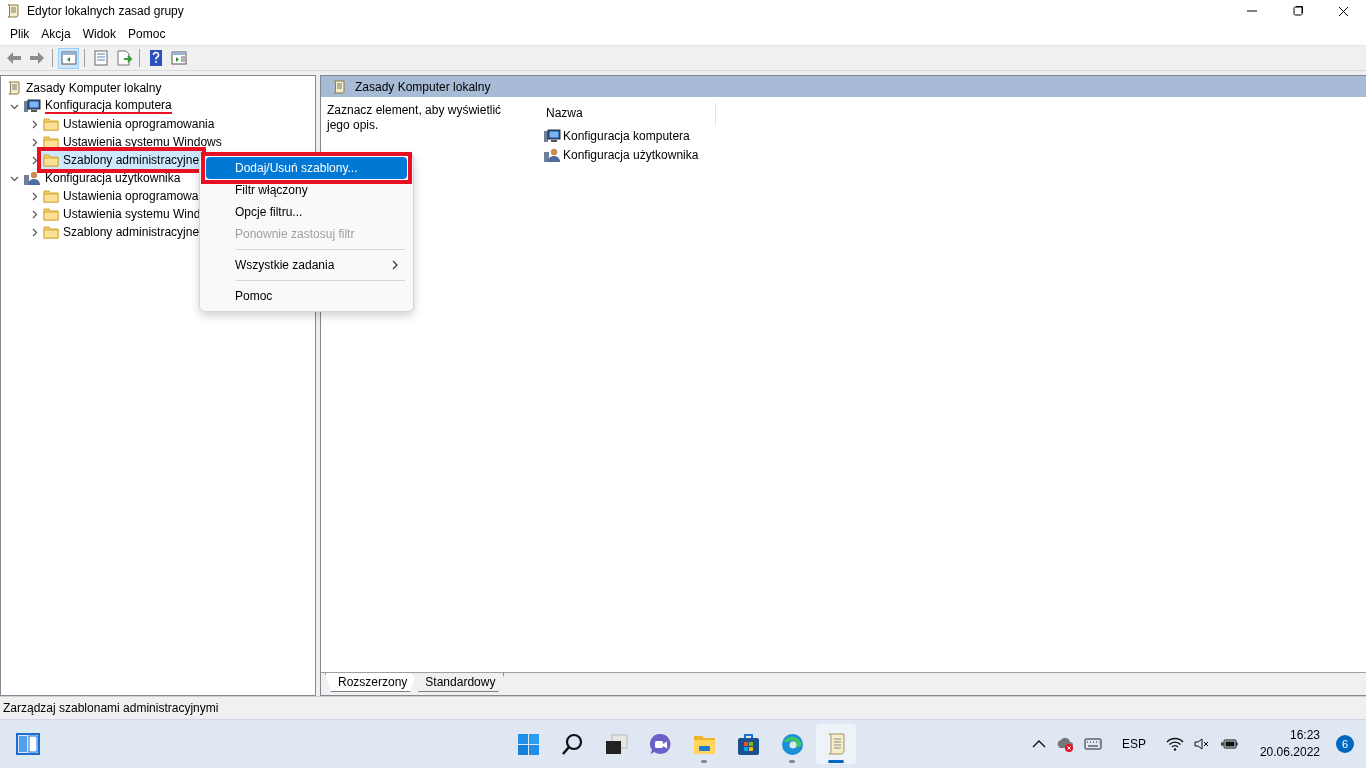  What do you see at coordinates (616, 744) in the screenshot?
I see `task-view-icon` at bounding box center [616, 744].